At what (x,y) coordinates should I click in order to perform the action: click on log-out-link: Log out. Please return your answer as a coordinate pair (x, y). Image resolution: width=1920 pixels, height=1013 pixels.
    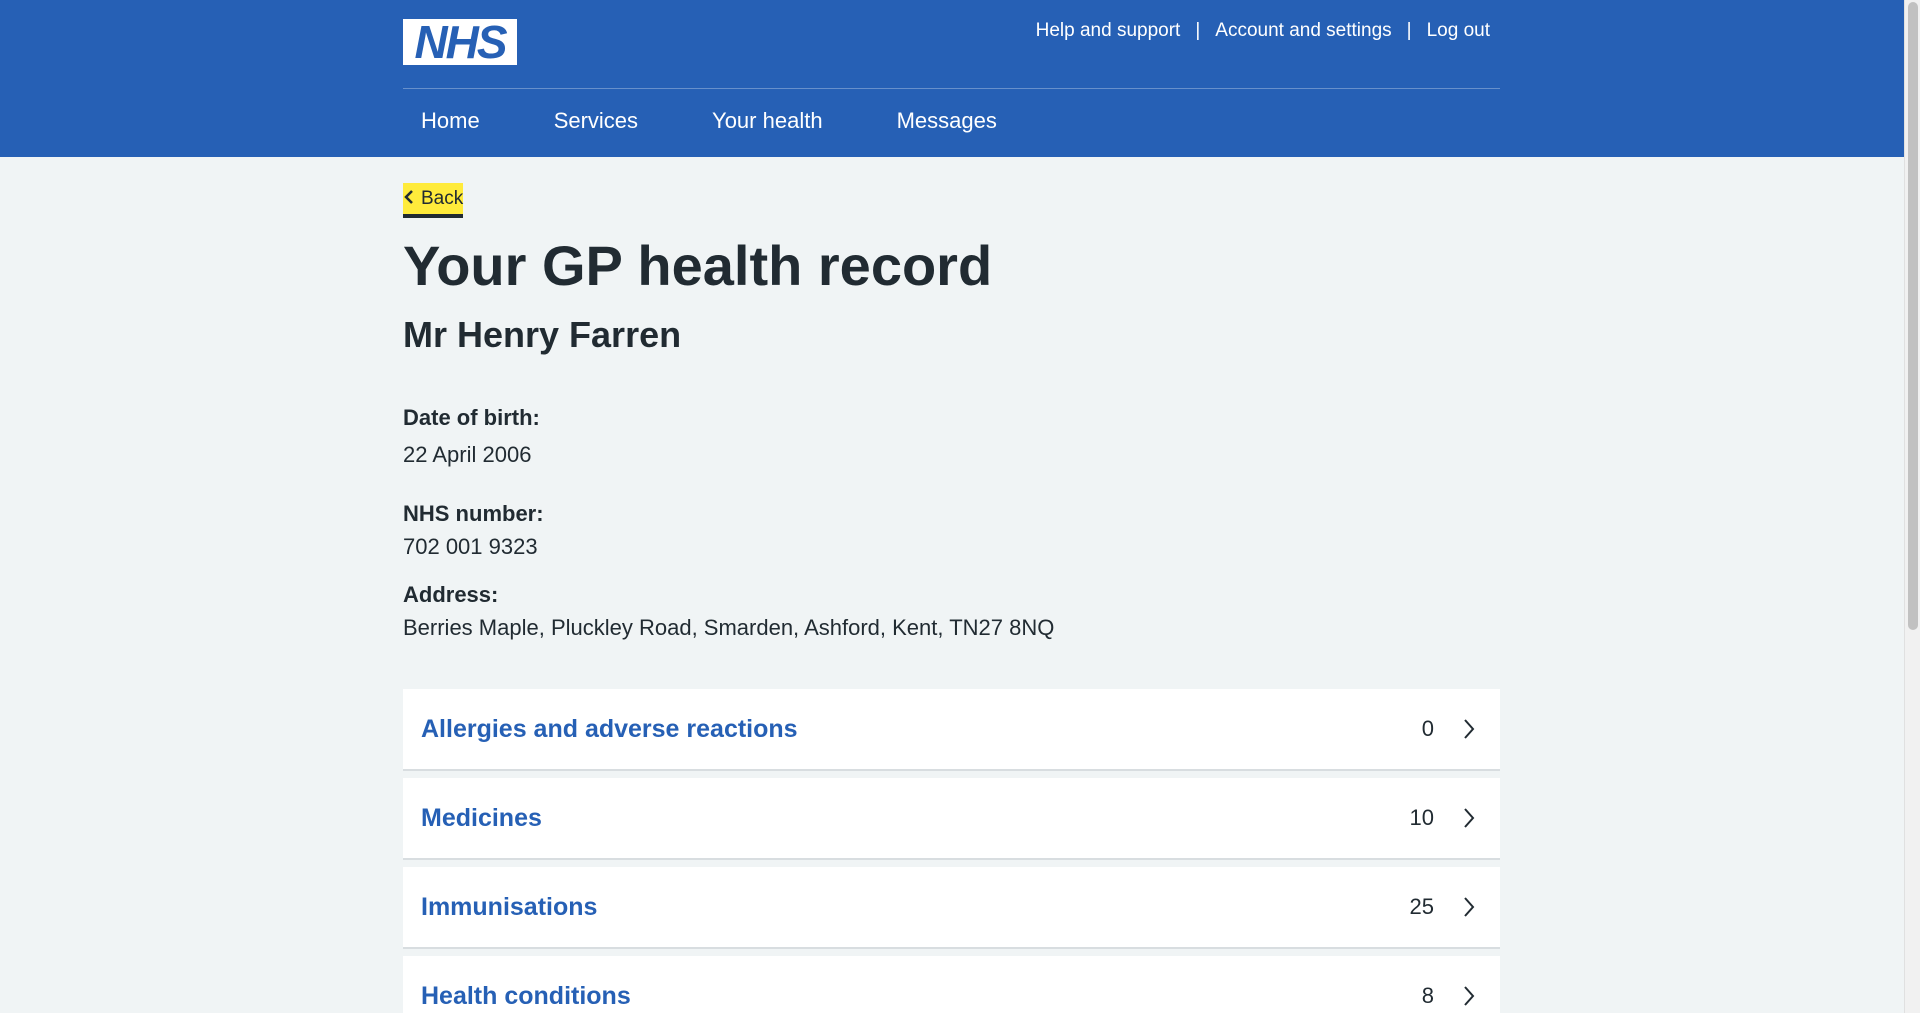
    Looking at the image, I should click on (1458, 31).